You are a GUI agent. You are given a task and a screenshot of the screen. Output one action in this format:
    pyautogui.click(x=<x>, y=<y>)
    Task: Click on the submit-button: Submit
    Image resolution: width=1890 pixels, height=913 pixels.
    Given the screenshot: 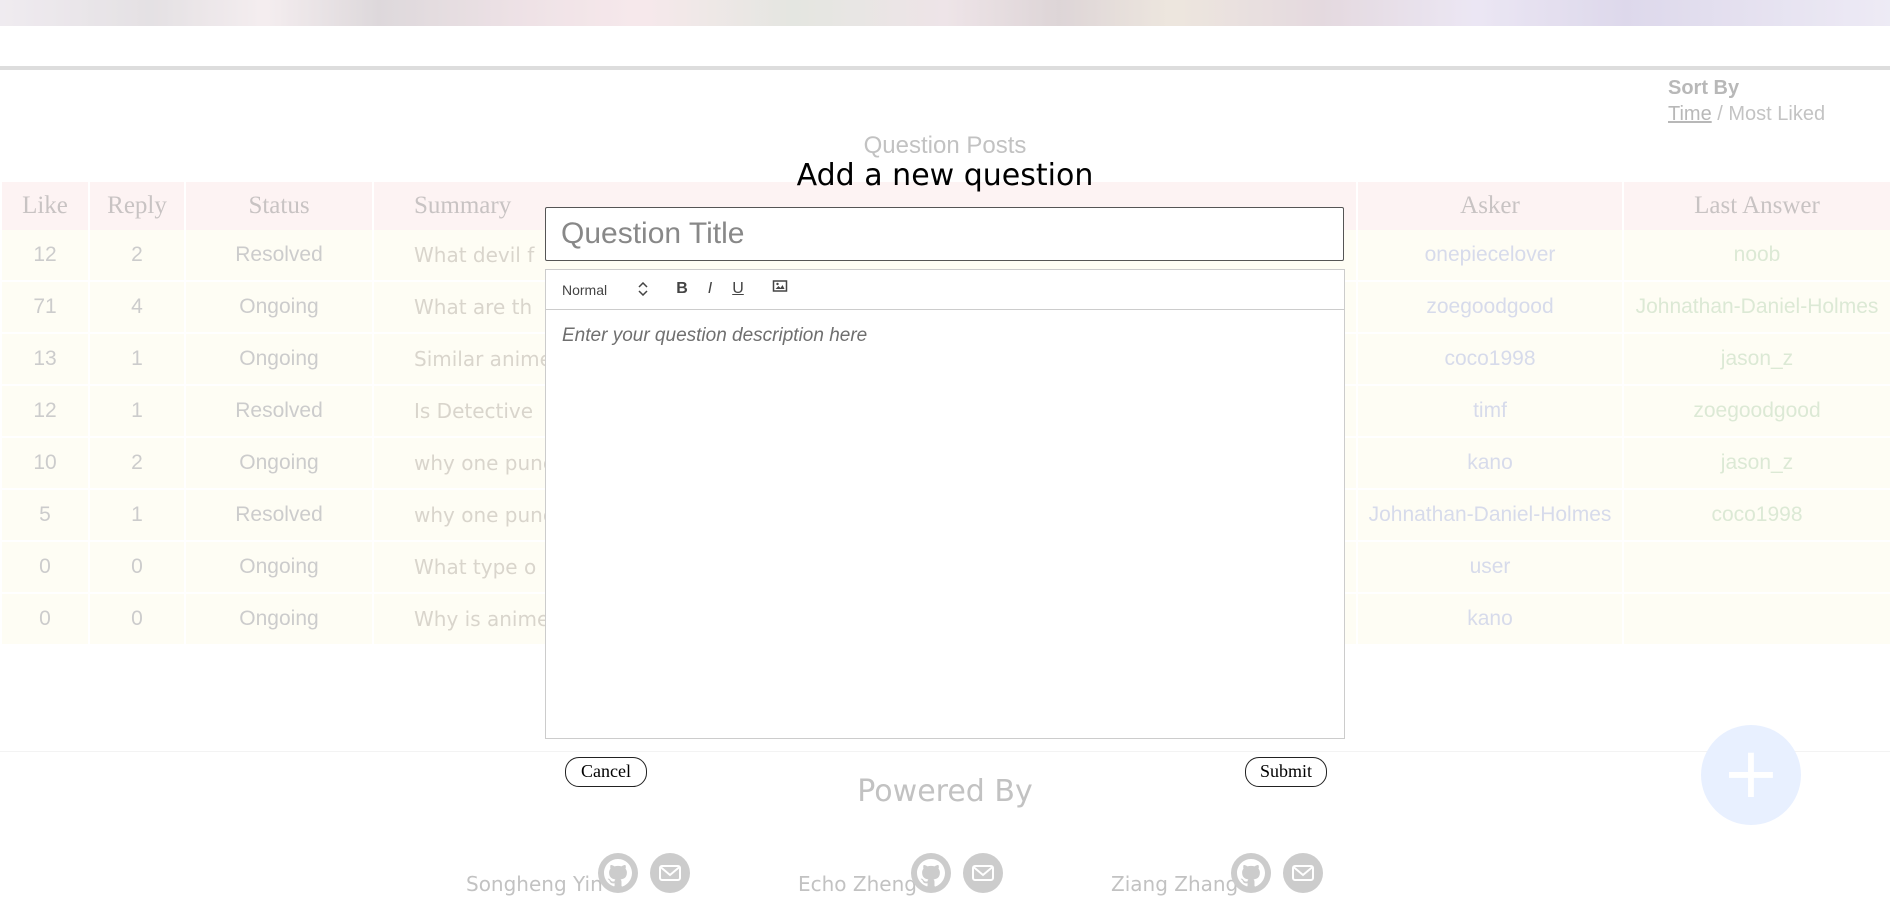 What is the action you would take?
    pyautogui.click(x=1286, y=772)
    